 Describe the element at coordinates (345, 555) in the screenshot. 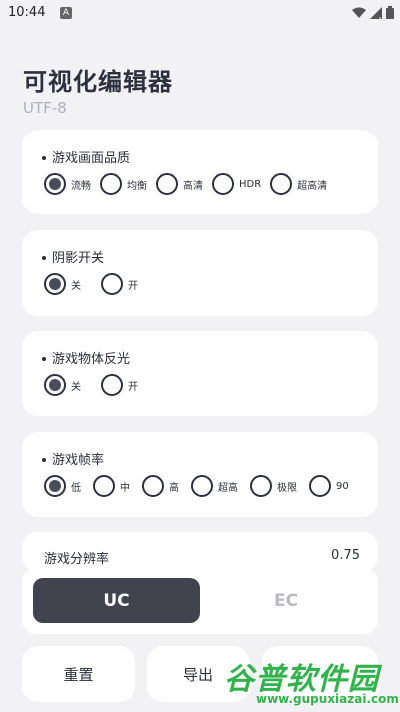

I see `resolution-value: 0.75` at that location.